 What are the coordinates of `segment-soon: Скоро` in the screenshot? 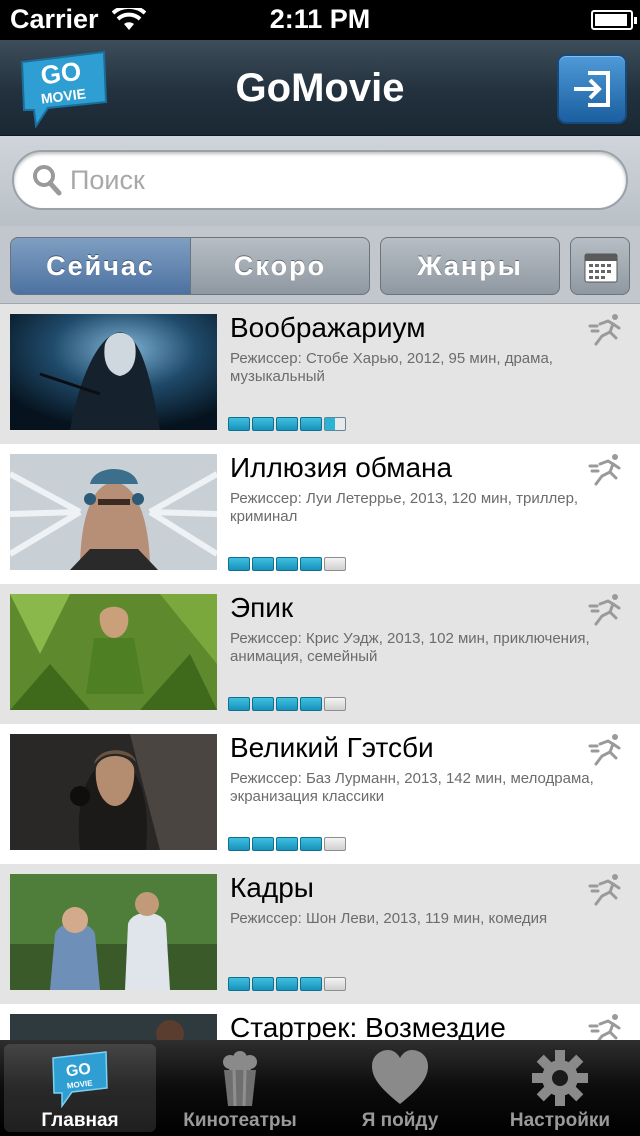 It's located at (280, 266).